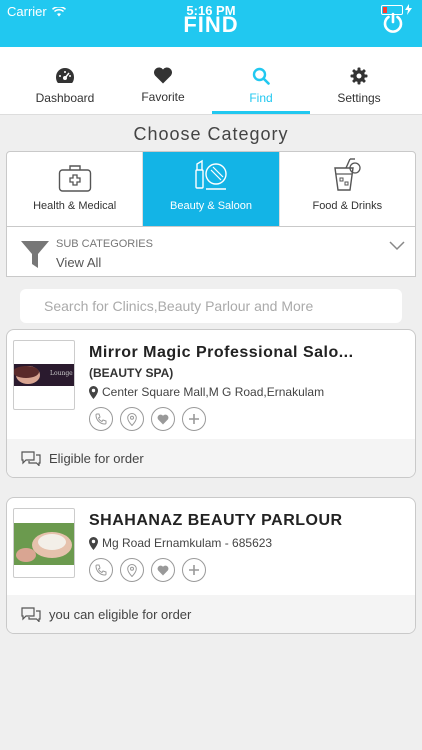  I want to click on tab-label: Dashboard, so click(65, 98).